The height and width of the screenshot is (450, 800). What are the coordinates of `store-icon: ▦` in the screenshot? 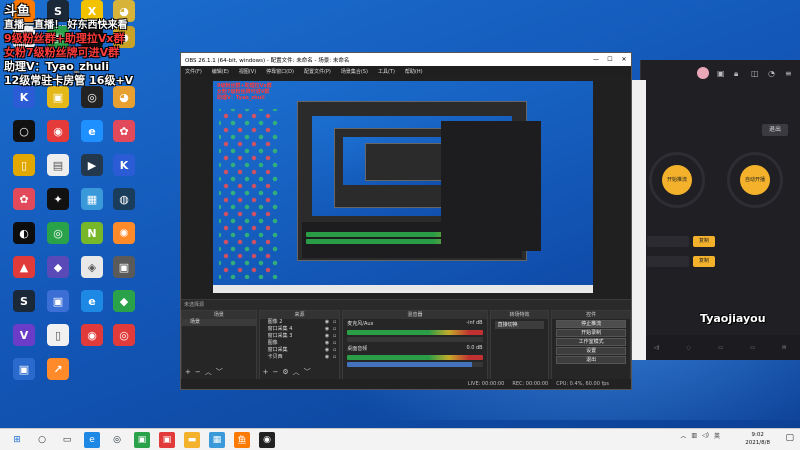 It's located at (217, 439).